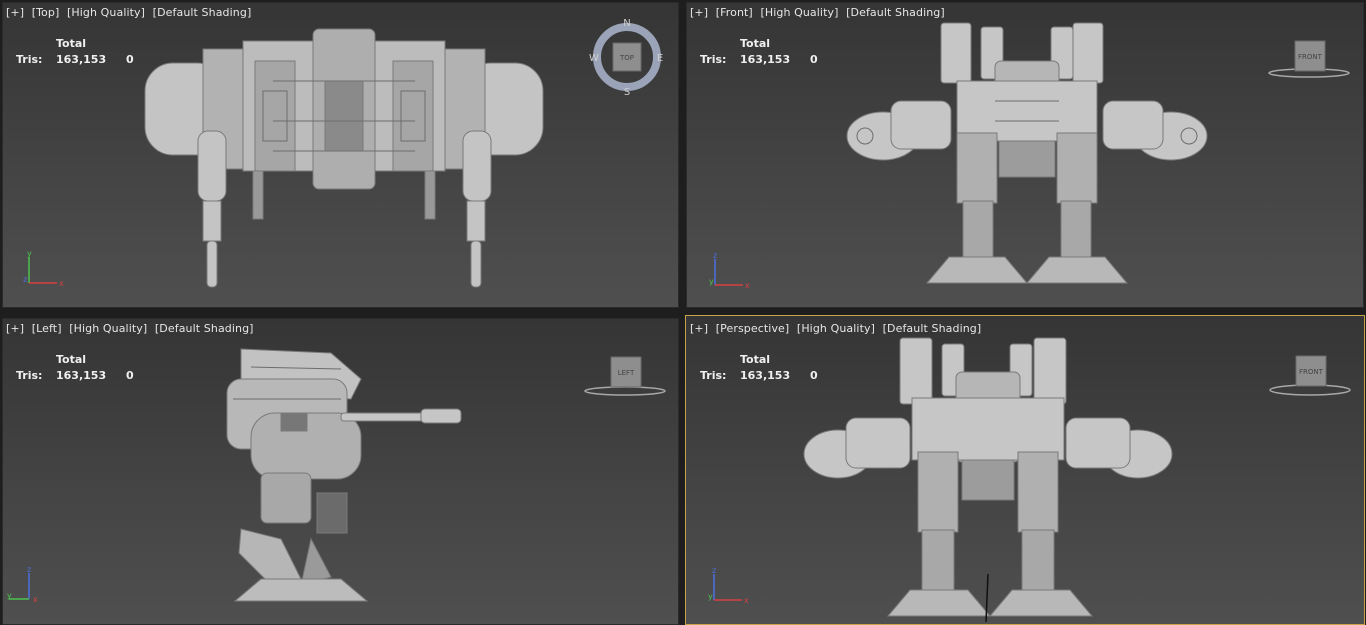 This screenshot has width=1366, height=625. What do you see at coordinates (734, 12) in the screenshot?
I see `viewport-point-of-view: [Front]` at bounding box center [734, 12].